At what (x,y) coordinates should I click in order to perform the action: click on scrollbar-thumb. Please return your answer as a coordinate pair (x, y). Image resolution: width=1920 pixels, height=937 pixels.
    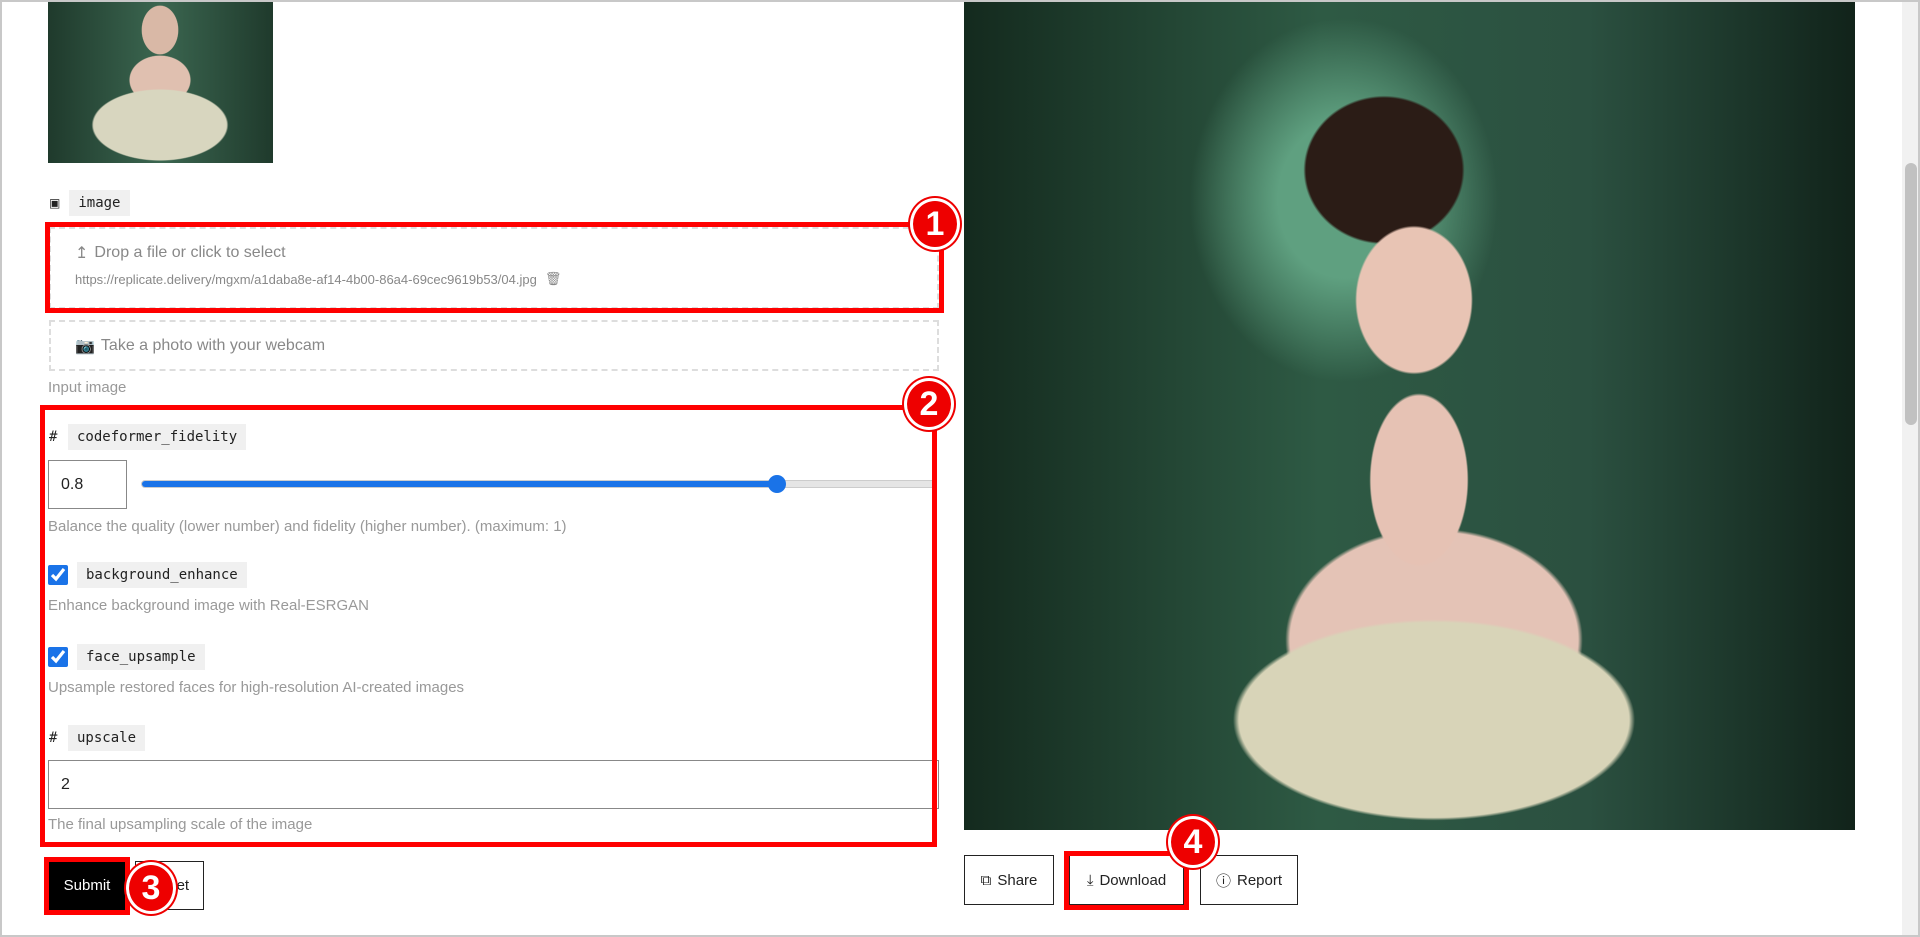
    Looking at the image, I should click on (1911, 294).